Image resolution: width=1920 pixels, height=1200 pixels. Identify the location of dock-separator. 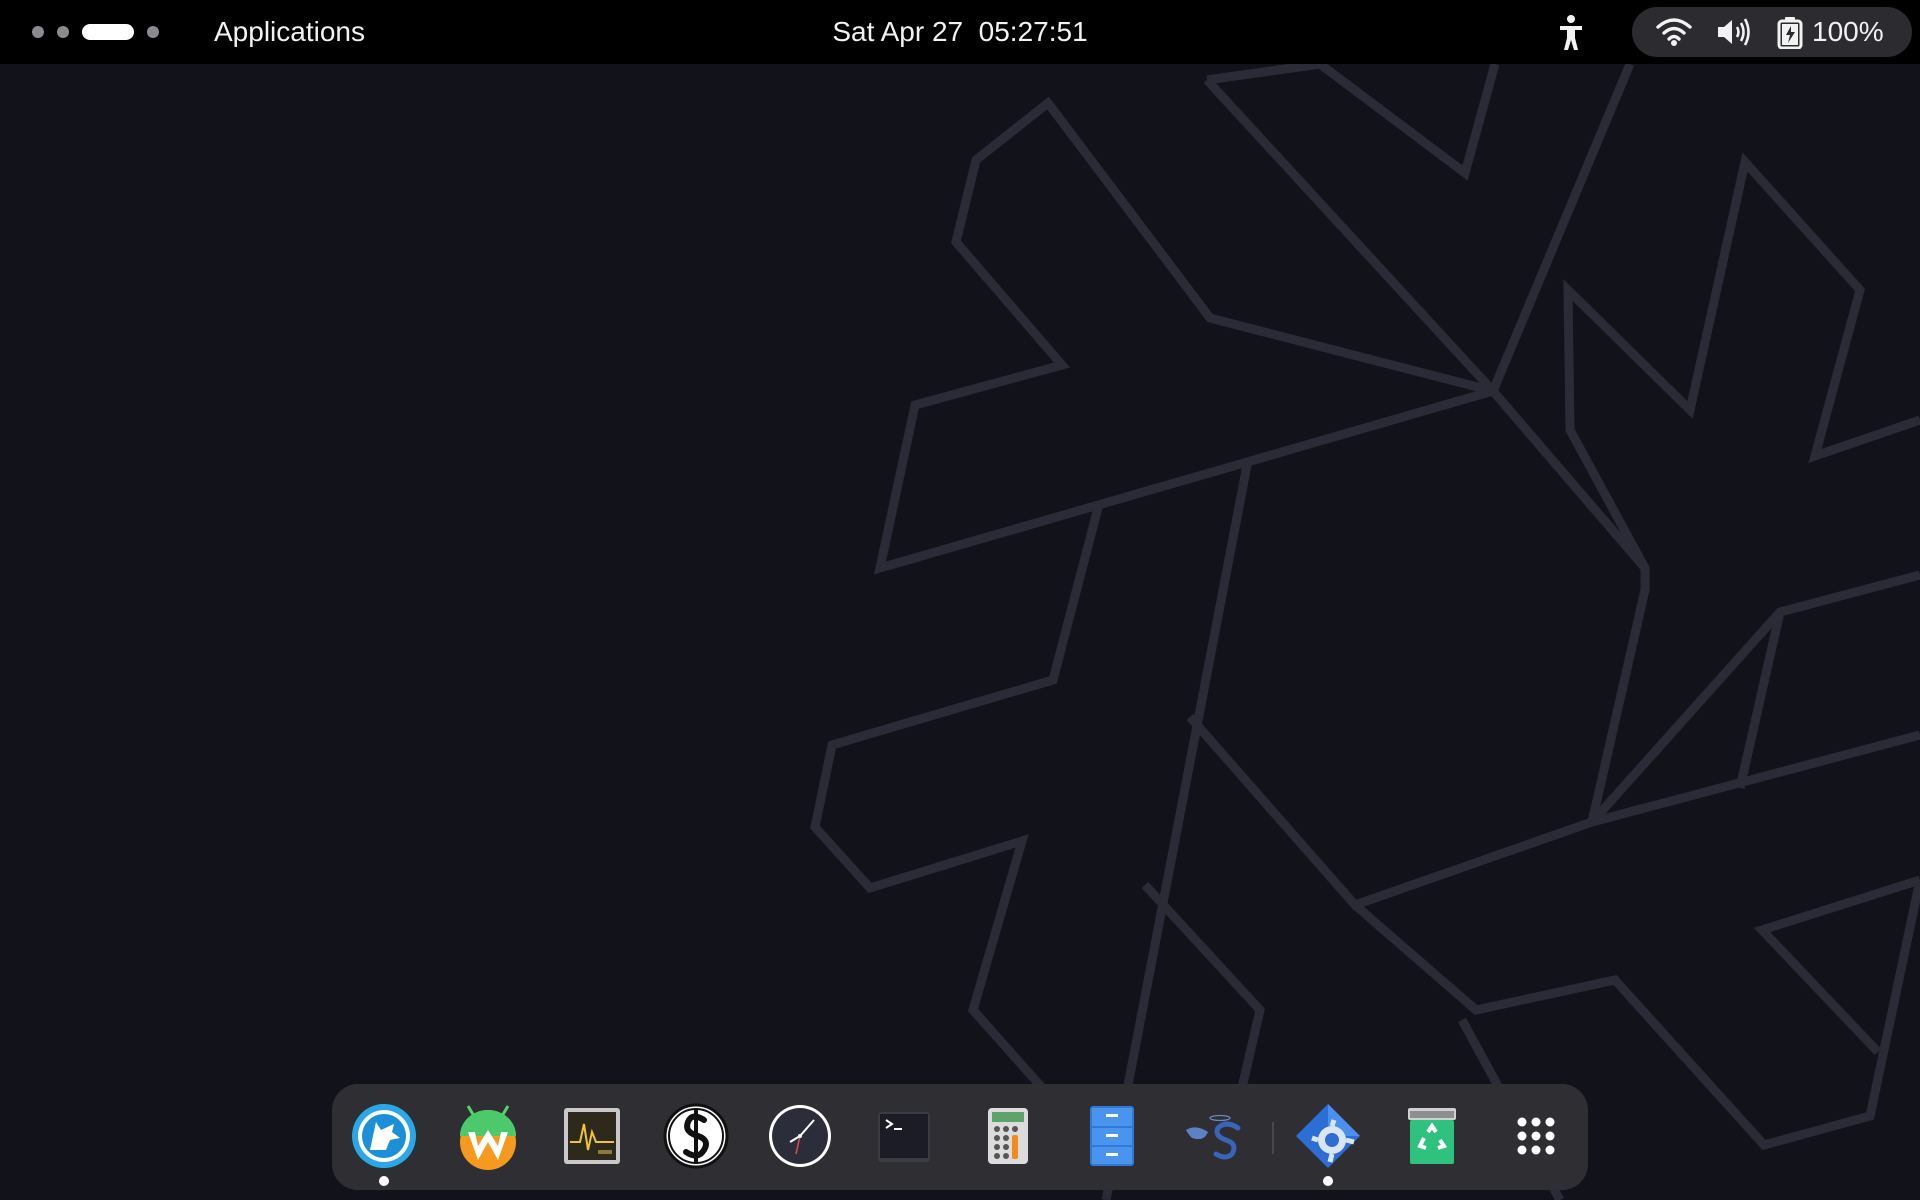
(1273, 1138).